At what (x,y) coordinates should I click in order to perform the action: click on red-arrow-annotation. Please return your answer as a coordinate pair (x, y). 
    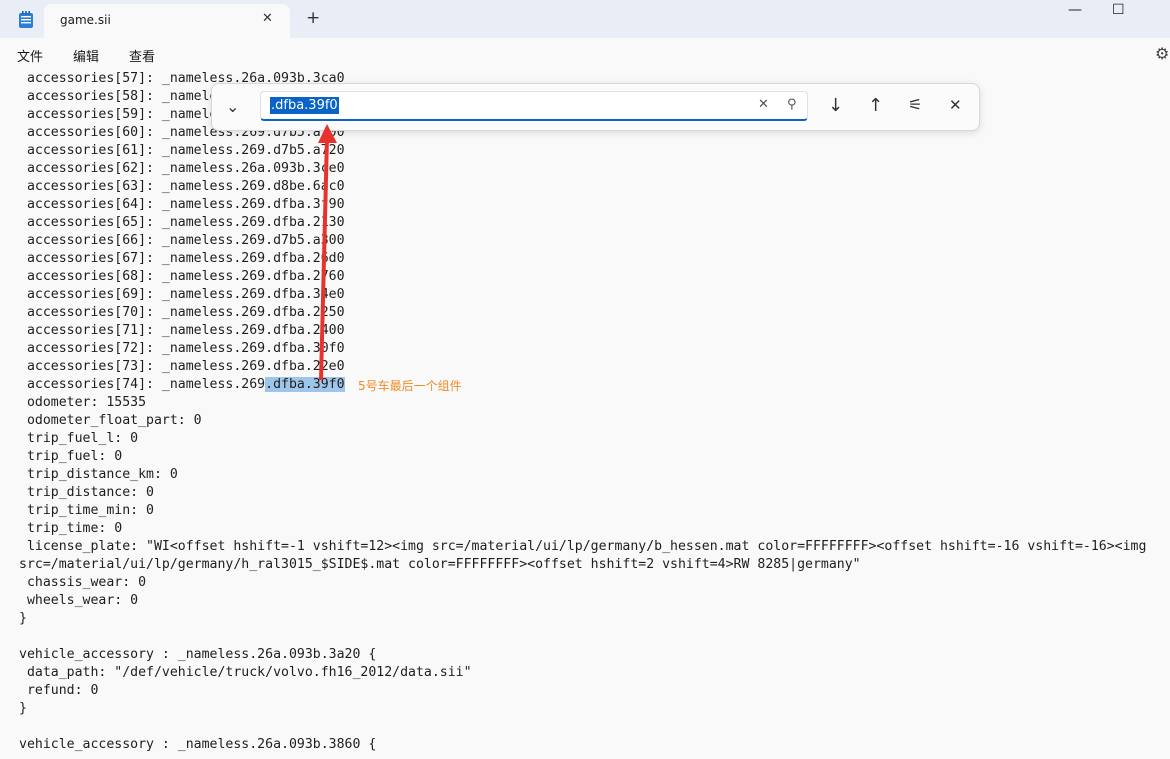
    Looking at the image, I should click on (327, 252).